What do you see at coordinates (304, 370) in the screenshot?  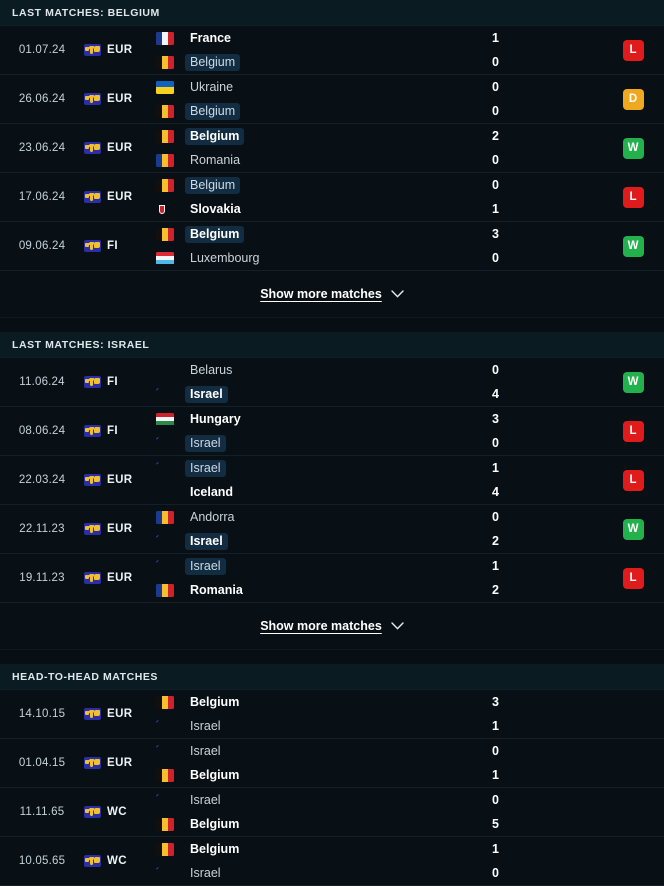 I see `team-line-home: Belarus` at bounding box center [304, 370].